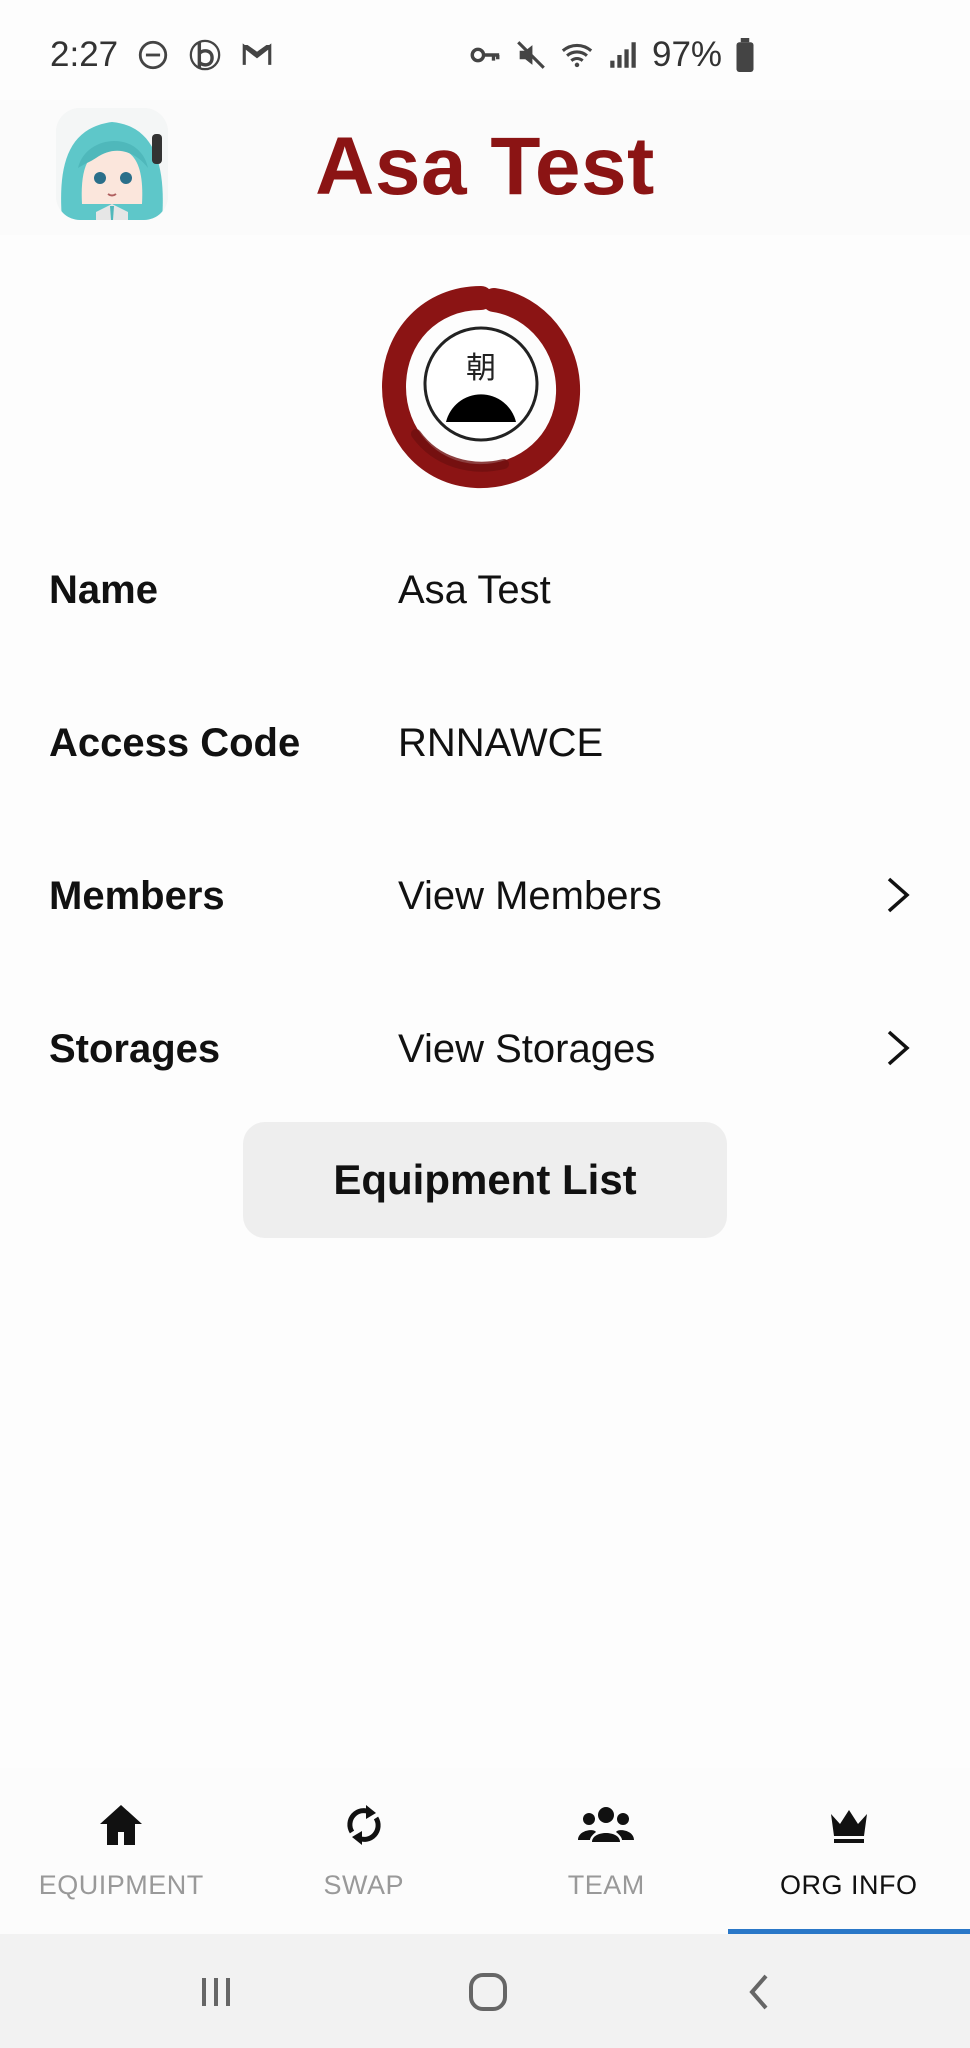  What do you see at coordinates (364, 1825) in the screenshot?
I see `swap-icon` at bounding box center [364, 1825].